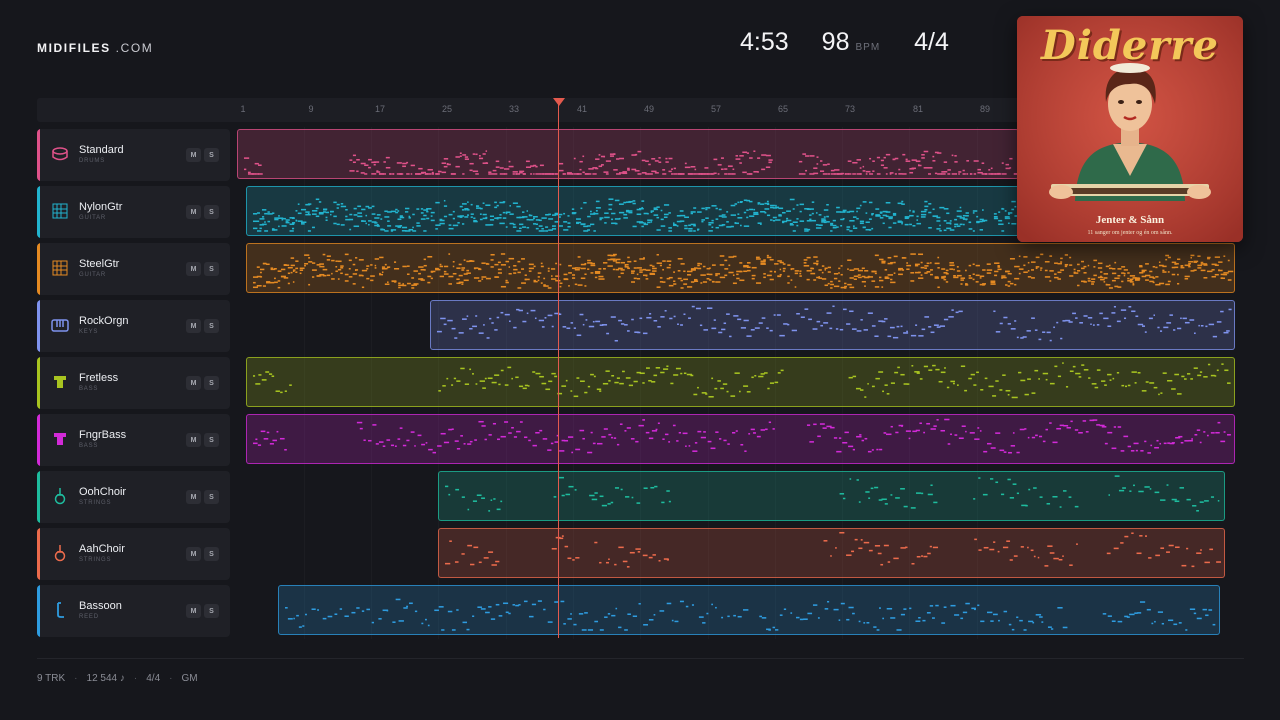 The width and height of the screenshot is (1280, 720). I want to click on midi-region-steelgtr, so click(740, 268).